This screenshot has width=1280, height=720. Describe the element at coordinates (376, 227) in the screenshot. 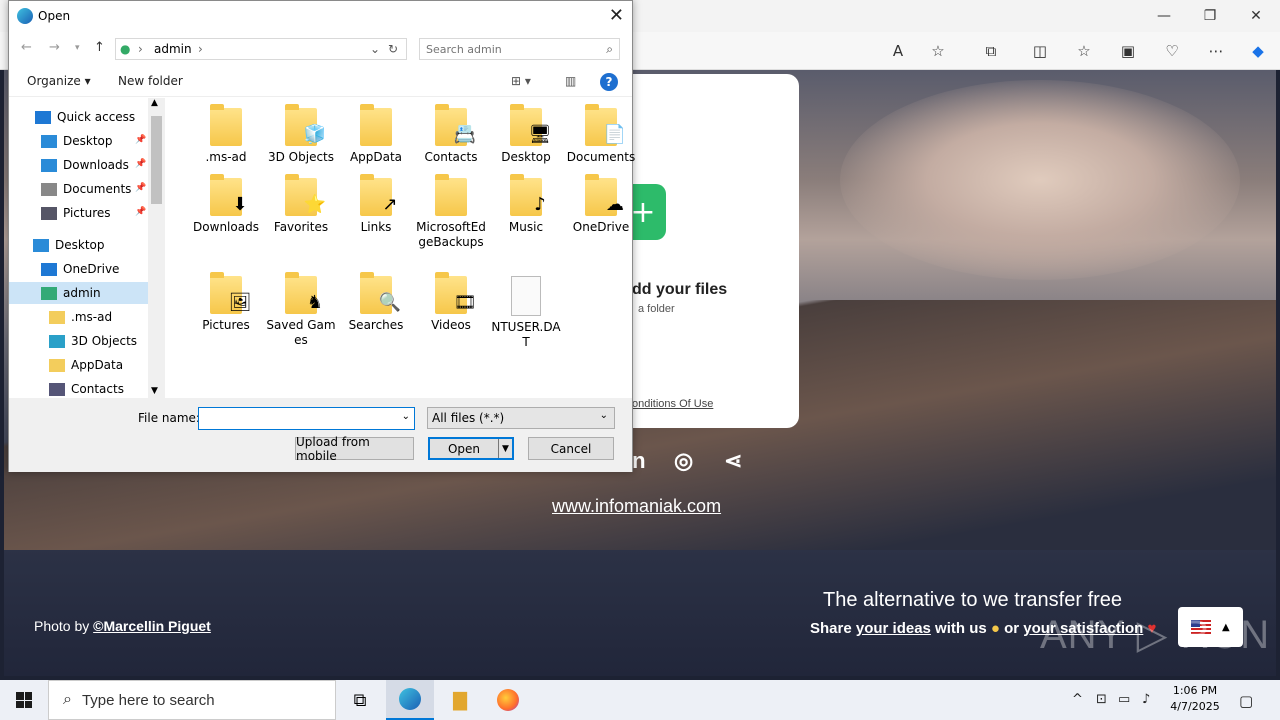

I see `file-item-label: Links` at that location.